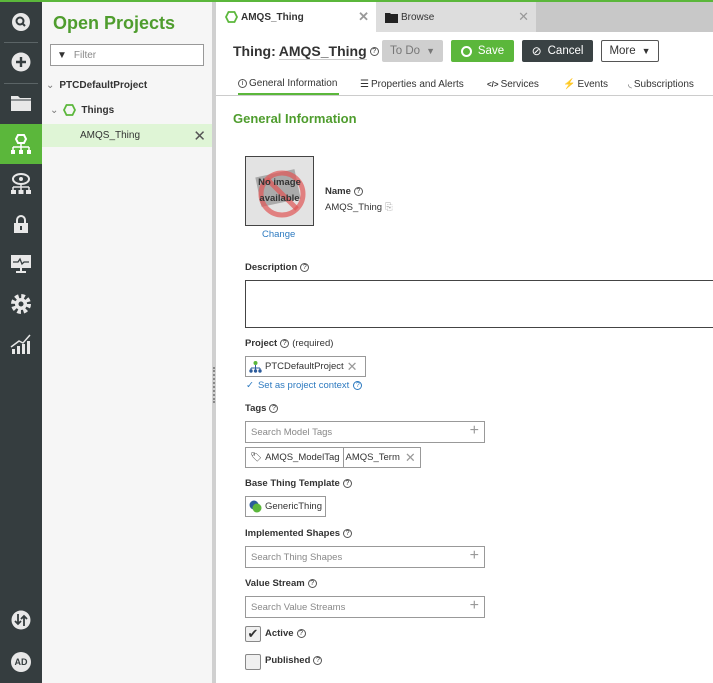 The height and width of the screenshot is (683, 713). I want to click on subtab-label: Properties and Alerts, so click(417, 84).